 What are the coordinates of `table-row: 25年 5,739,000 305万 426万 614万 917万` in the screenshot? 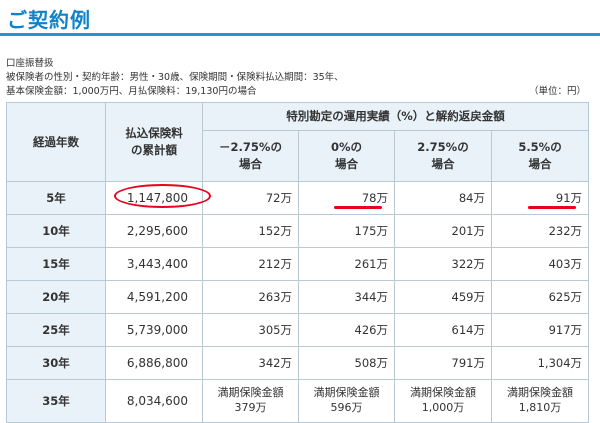 It's located at (298, 330).